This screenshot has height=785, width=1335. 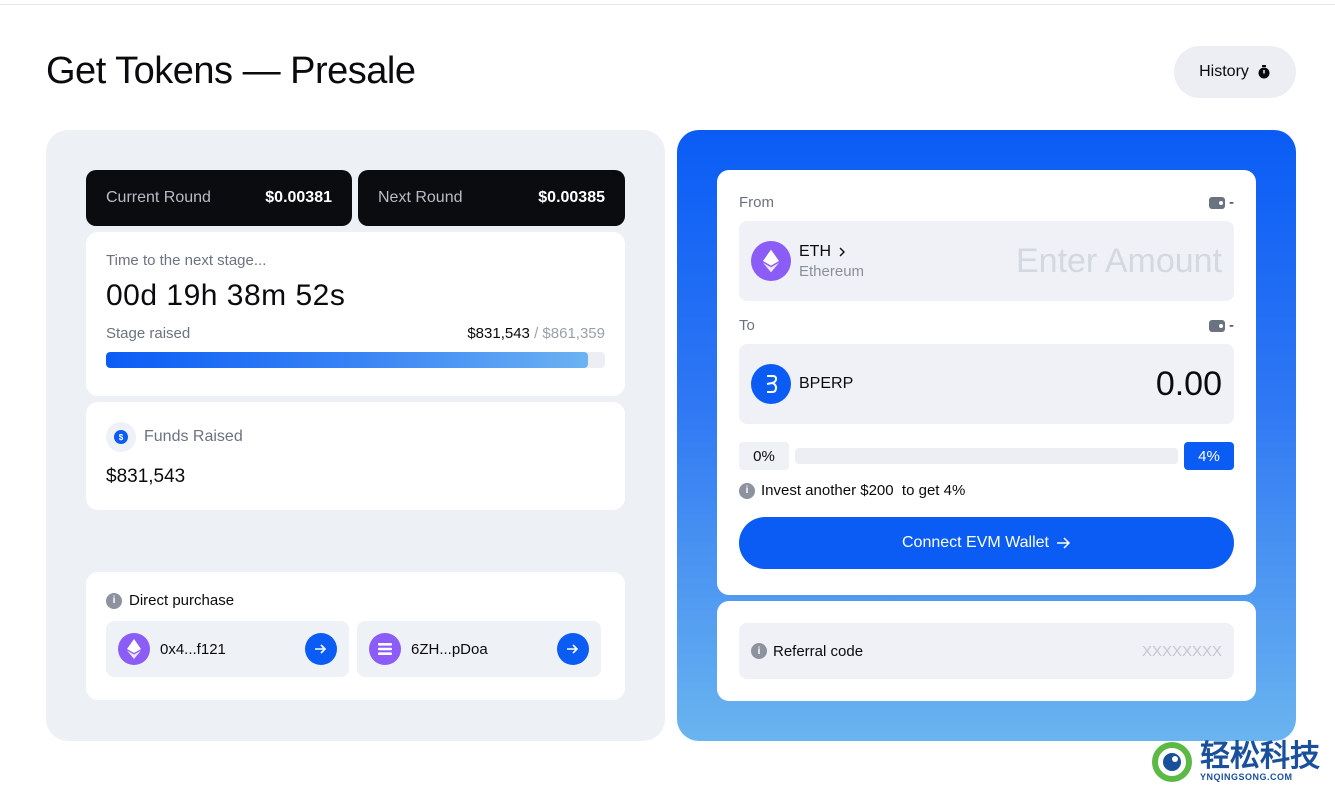 I want to click on referral-card: i Referral code, so click(x=986, y=651).